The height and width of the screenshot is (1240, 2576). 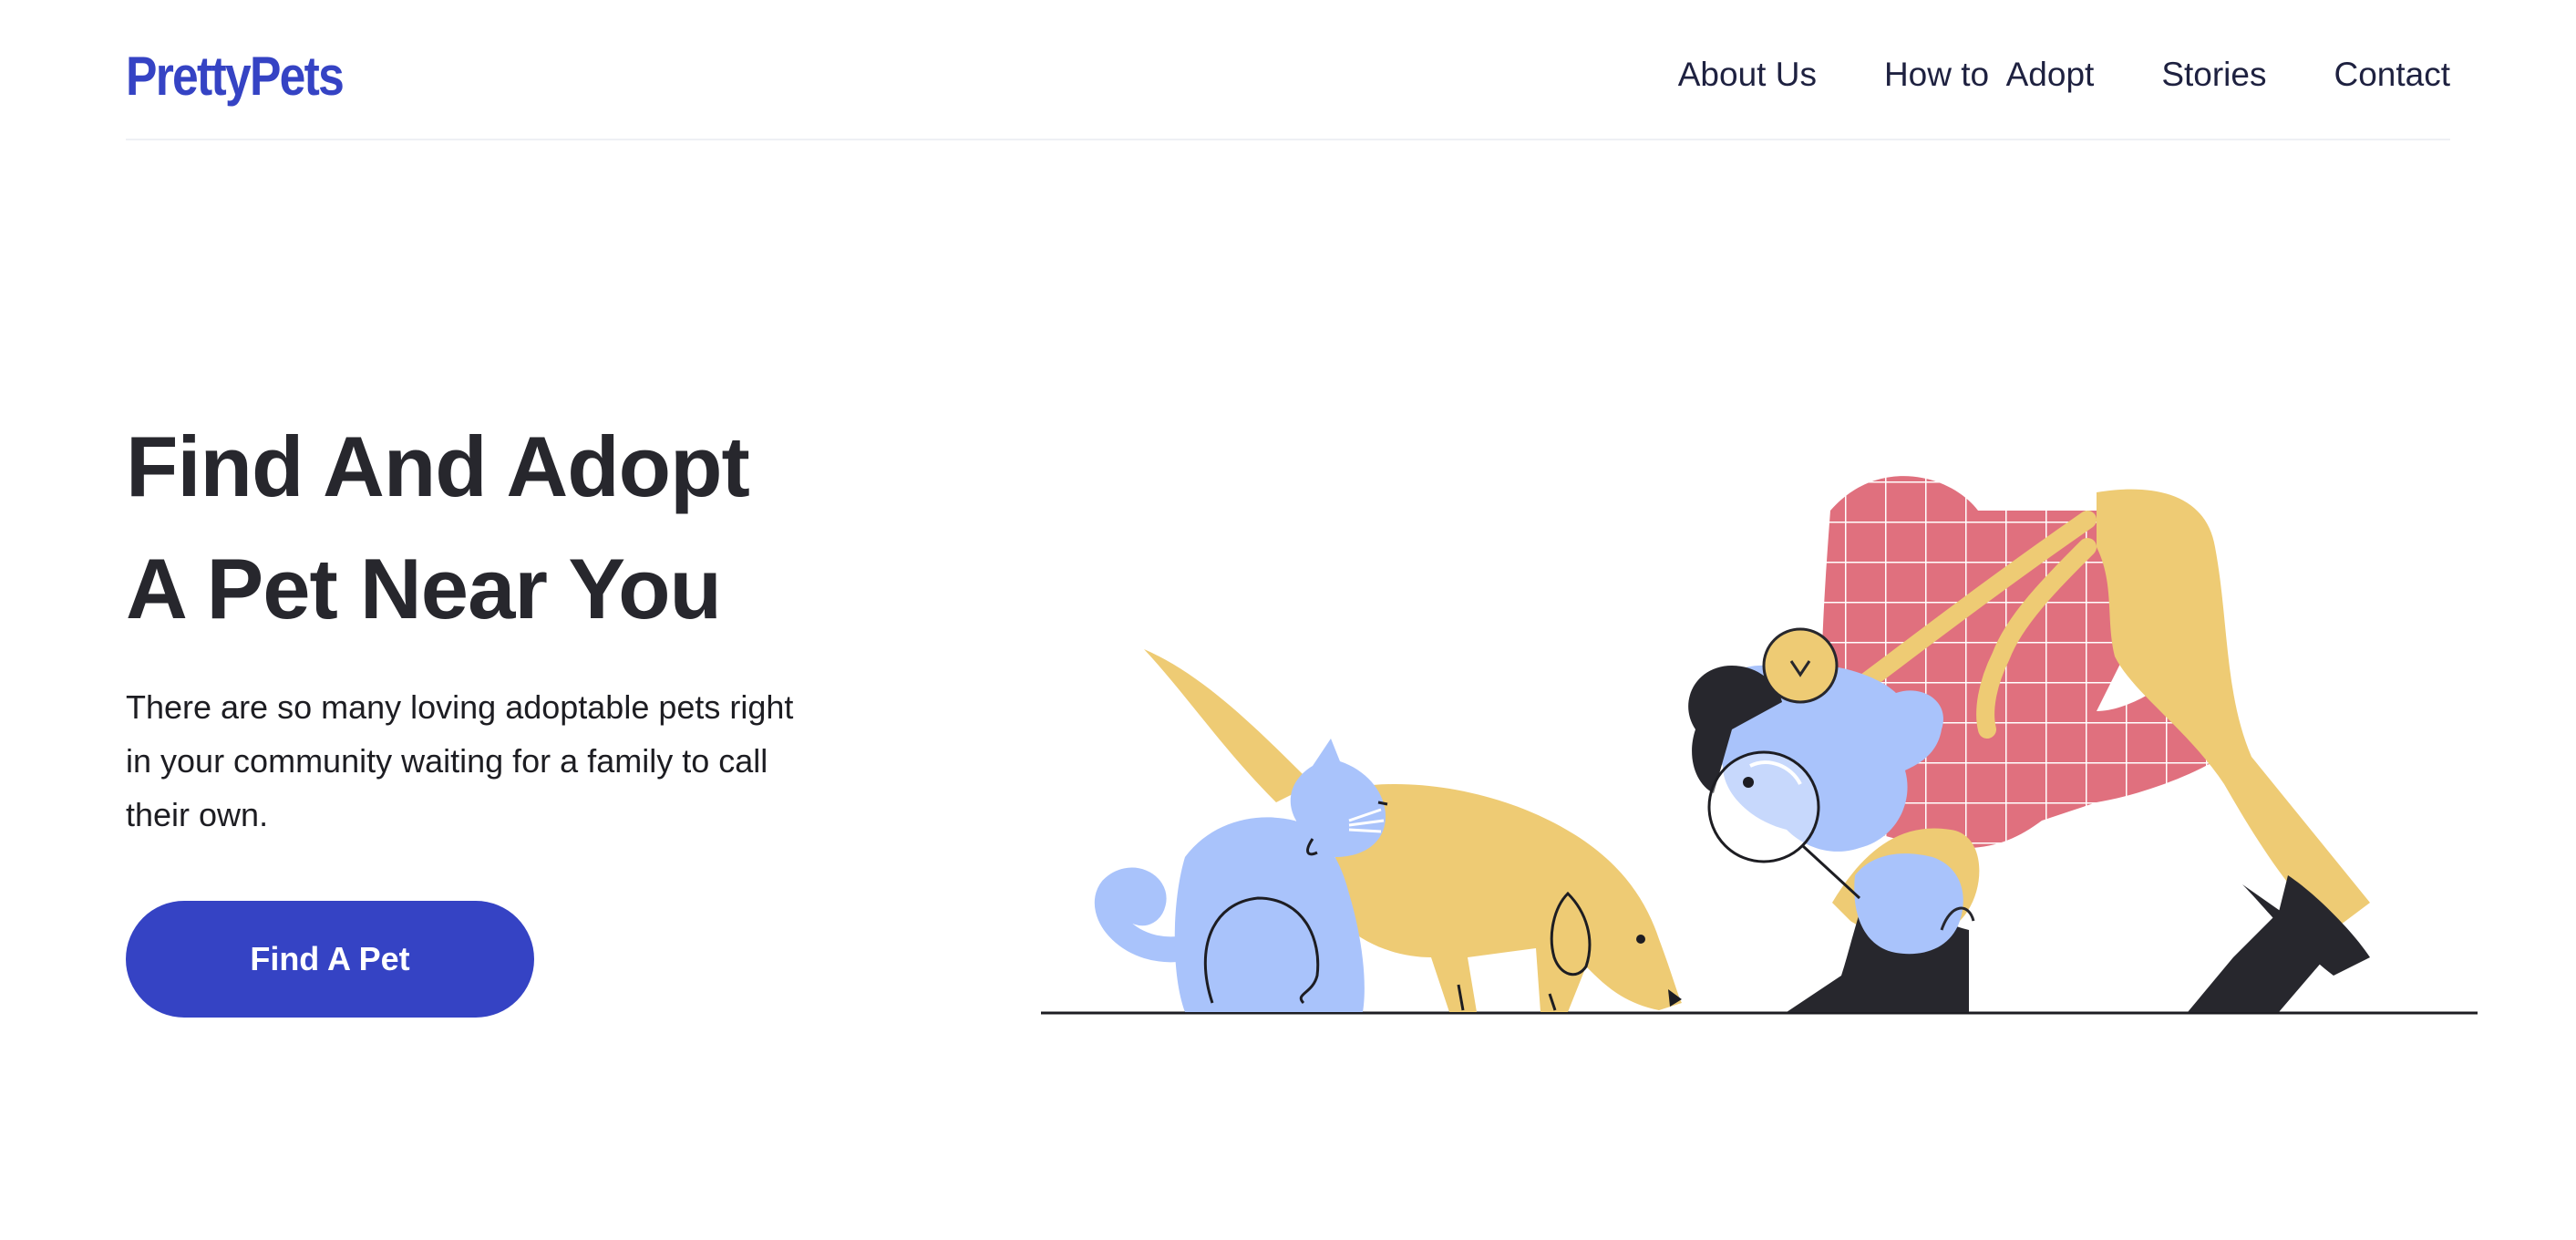 What do you see at coordinates (2392, 75) in the screenshot?
I see `nav-link-contact: Contact` at bounding box center [2392, 75].